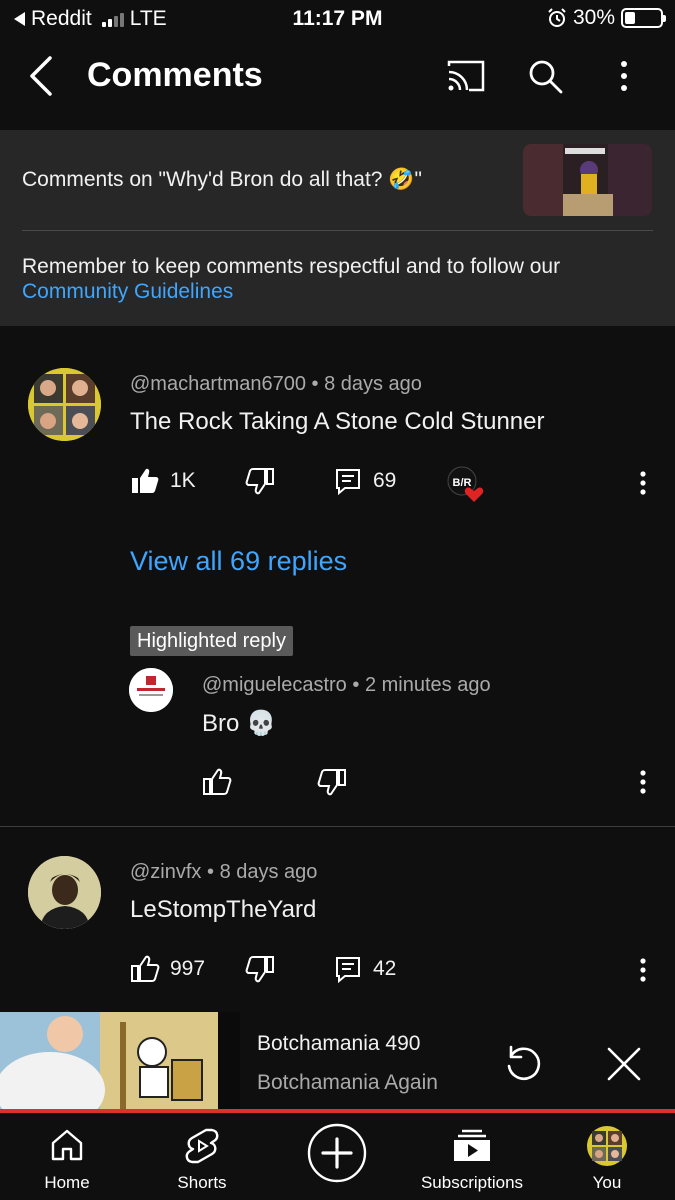 The image size is (675, 1200). Describe the element at coordinates (337, 826) in the screenshot. I see `comment-divider` at that location.